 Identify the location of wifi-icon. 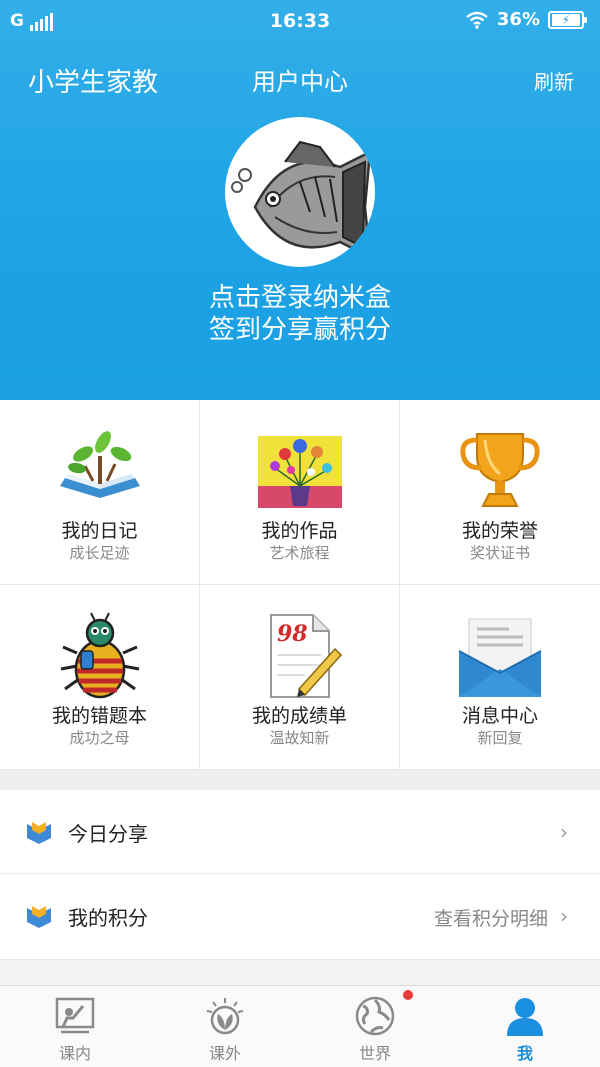
(477, 20).